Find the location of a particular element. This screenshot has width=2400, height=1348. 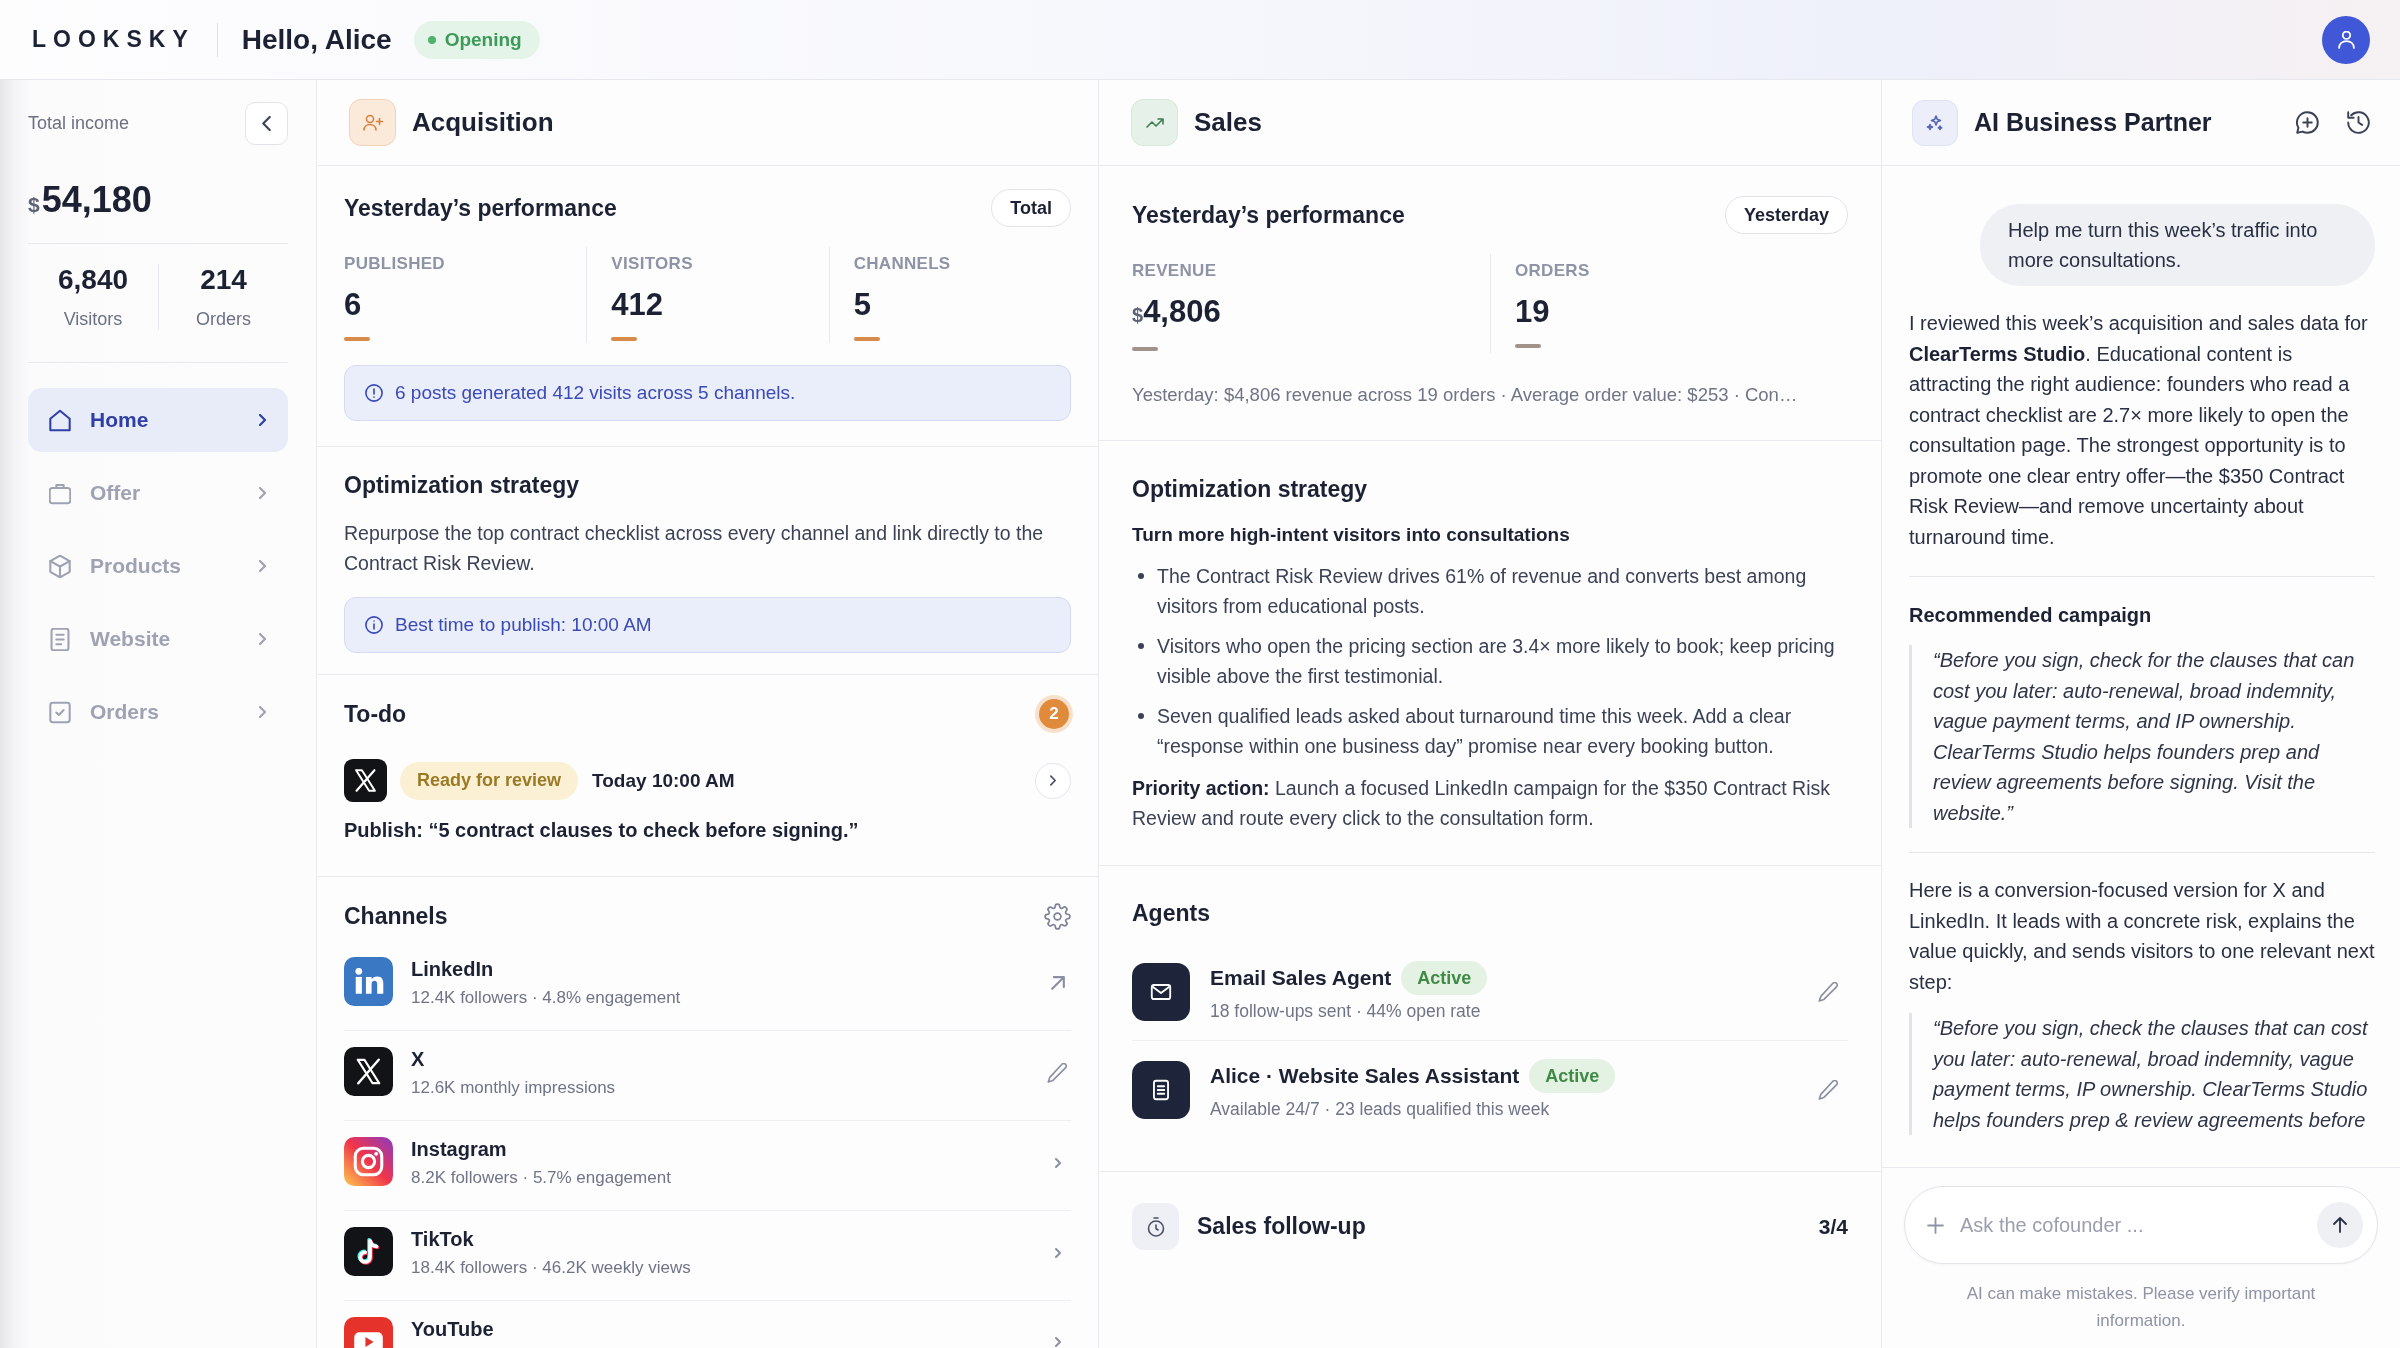

section-title: Yesterday’s performance is located at coordinates (1268, 215).